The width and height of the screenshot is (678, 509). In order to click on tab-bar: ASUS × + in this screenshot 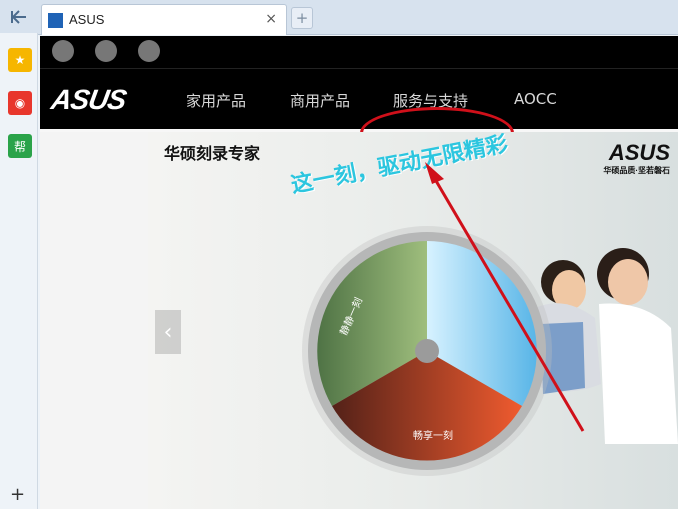, I will do `click(358, 17)`.